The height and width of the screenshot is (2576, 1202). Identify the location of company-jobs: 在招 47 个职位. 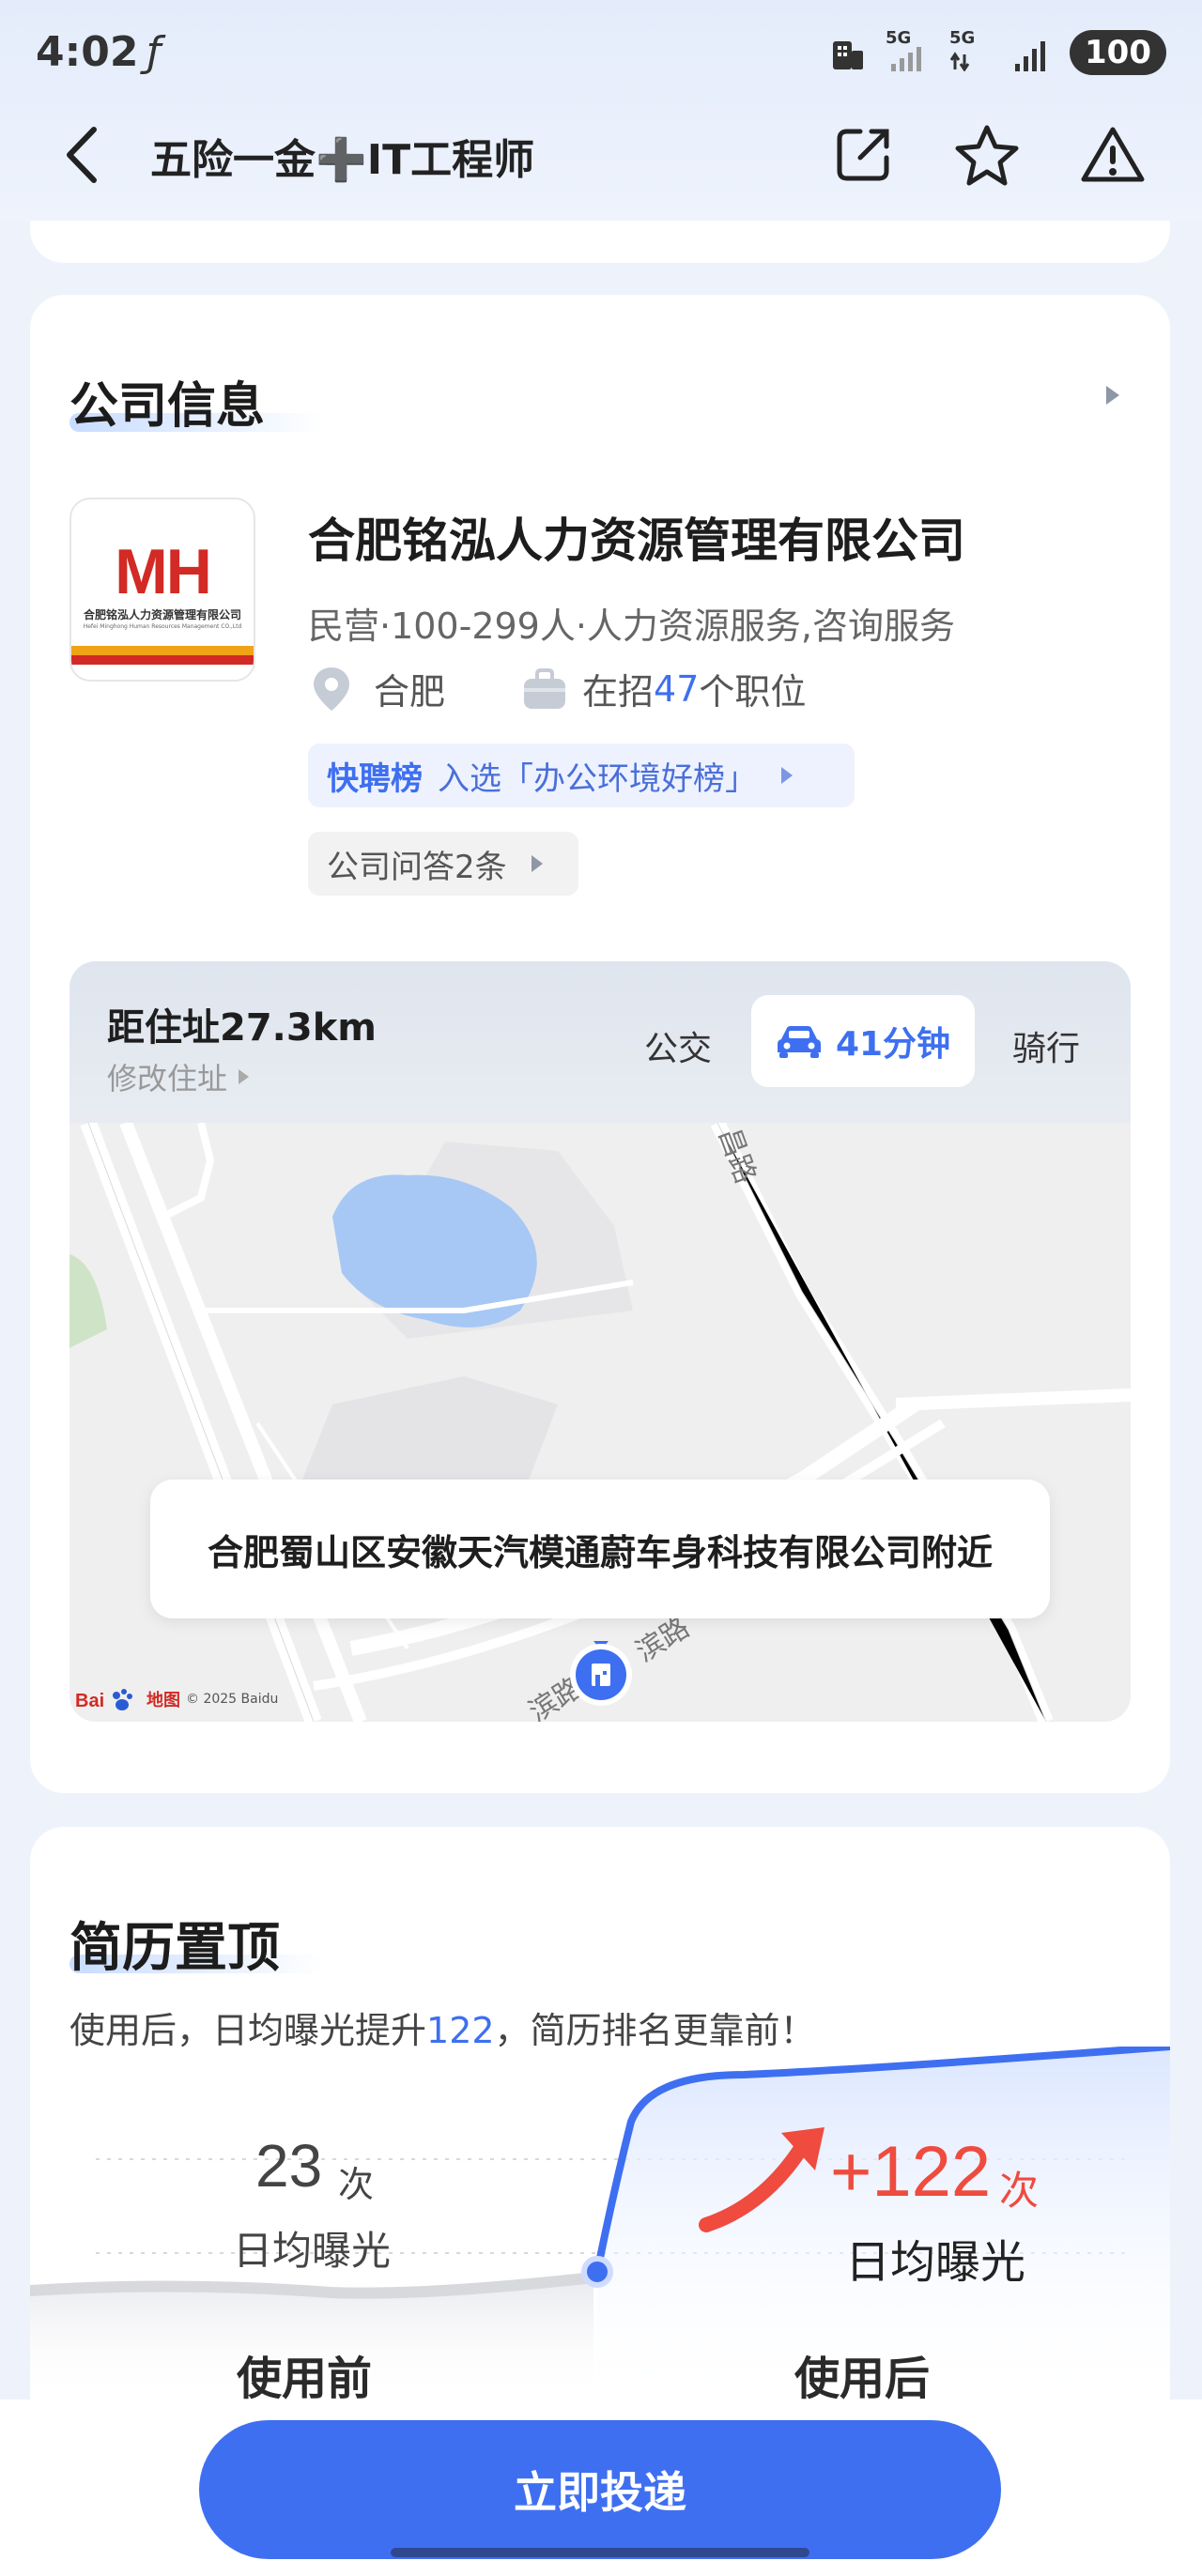
(664, 688).